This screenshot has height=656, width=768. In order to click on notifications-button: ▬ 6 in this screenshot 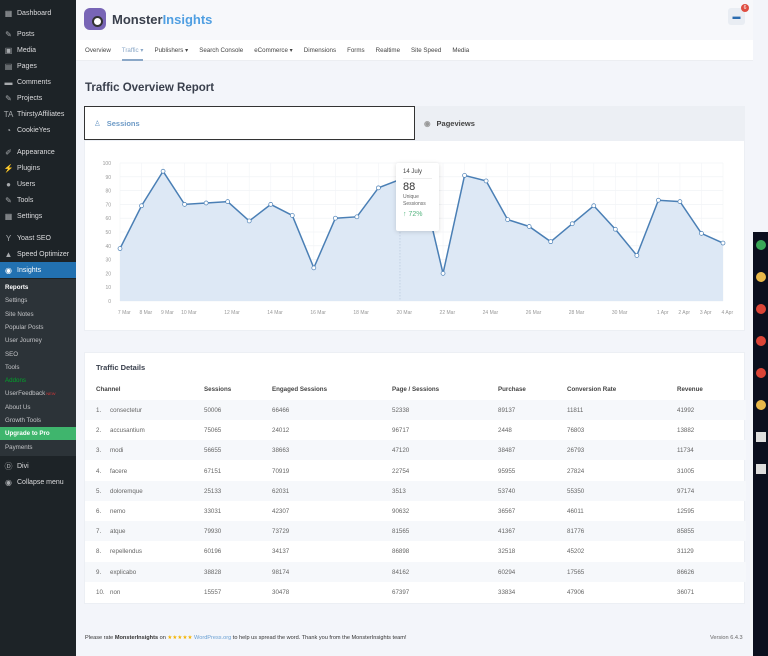, I will do `click(738, 14)`.